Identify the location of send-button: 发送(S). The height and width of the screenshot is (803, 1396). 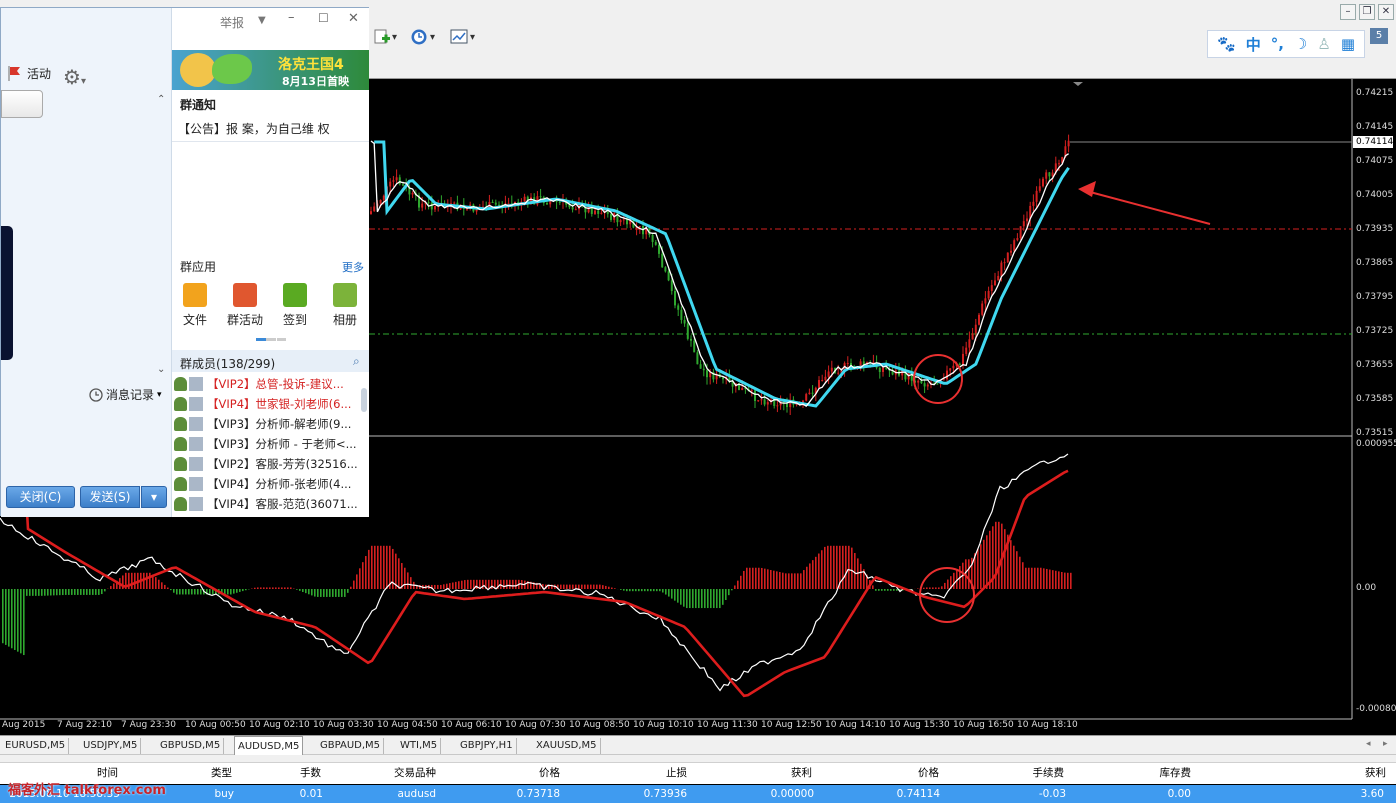
(110, 497).